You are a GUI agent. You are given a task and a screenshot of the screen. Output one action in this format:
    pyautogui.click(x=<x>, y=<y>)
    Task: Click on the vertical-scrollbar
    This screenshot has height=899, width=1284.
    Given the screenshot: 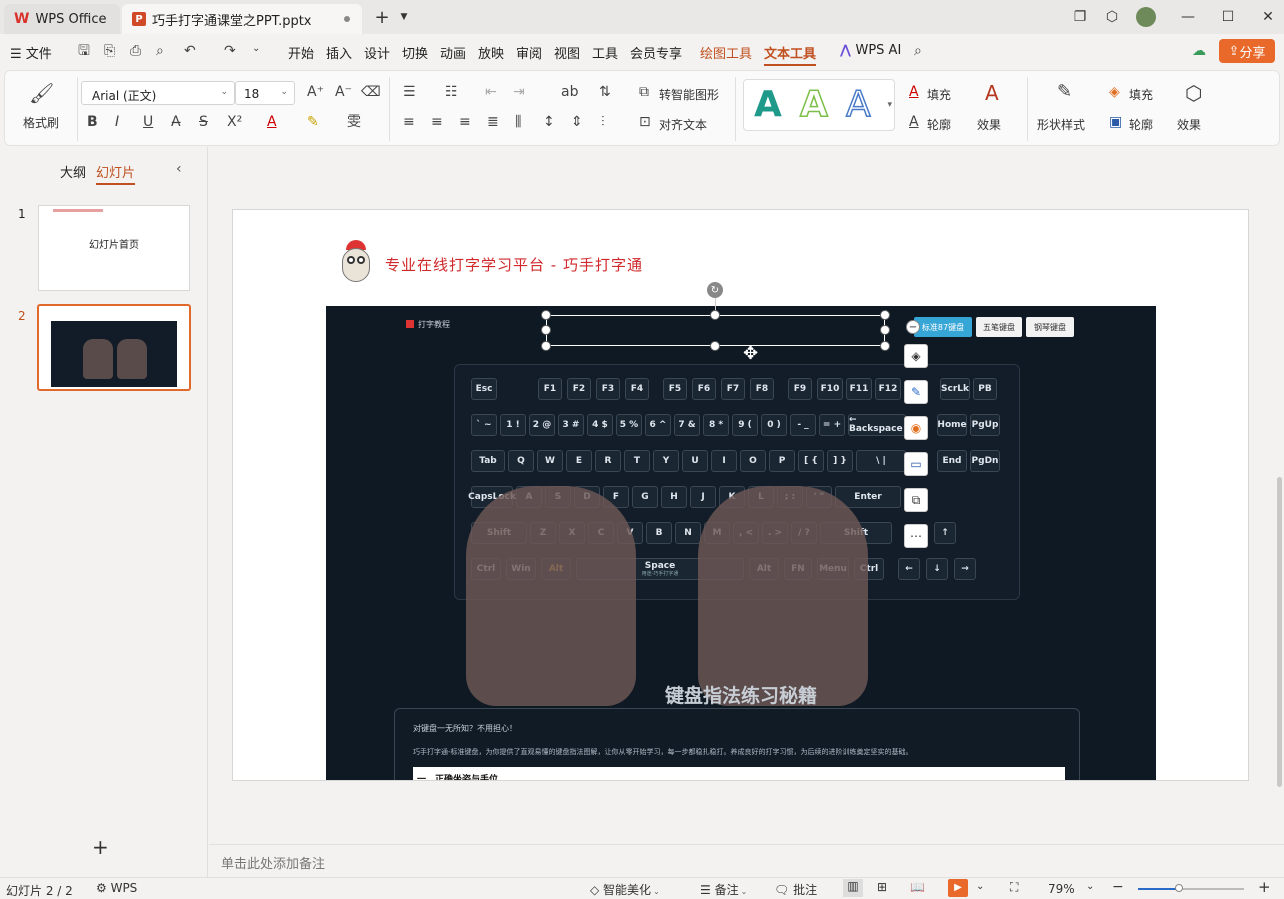 What is the action you would take?
    pyautogui.click(x=1279, y=495)
    